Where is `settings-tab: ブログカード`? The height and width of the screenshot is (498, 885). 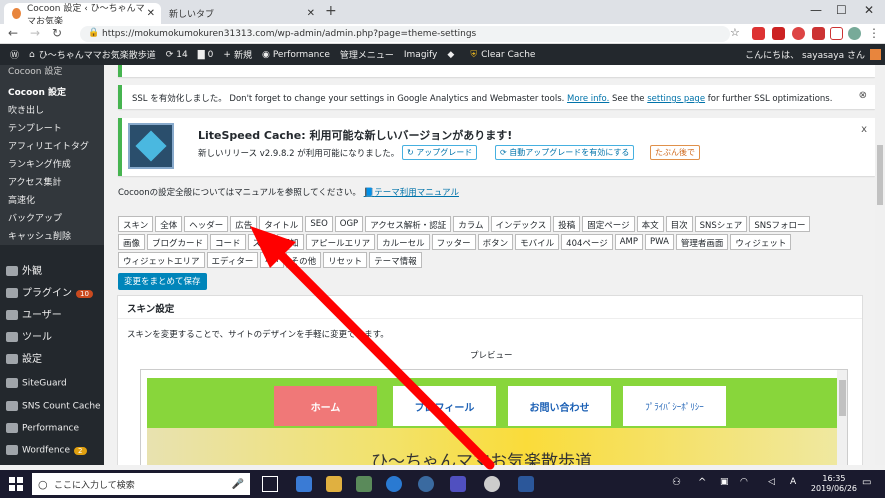
settings-tab: ブログカード is located at coordinates (178, 242).